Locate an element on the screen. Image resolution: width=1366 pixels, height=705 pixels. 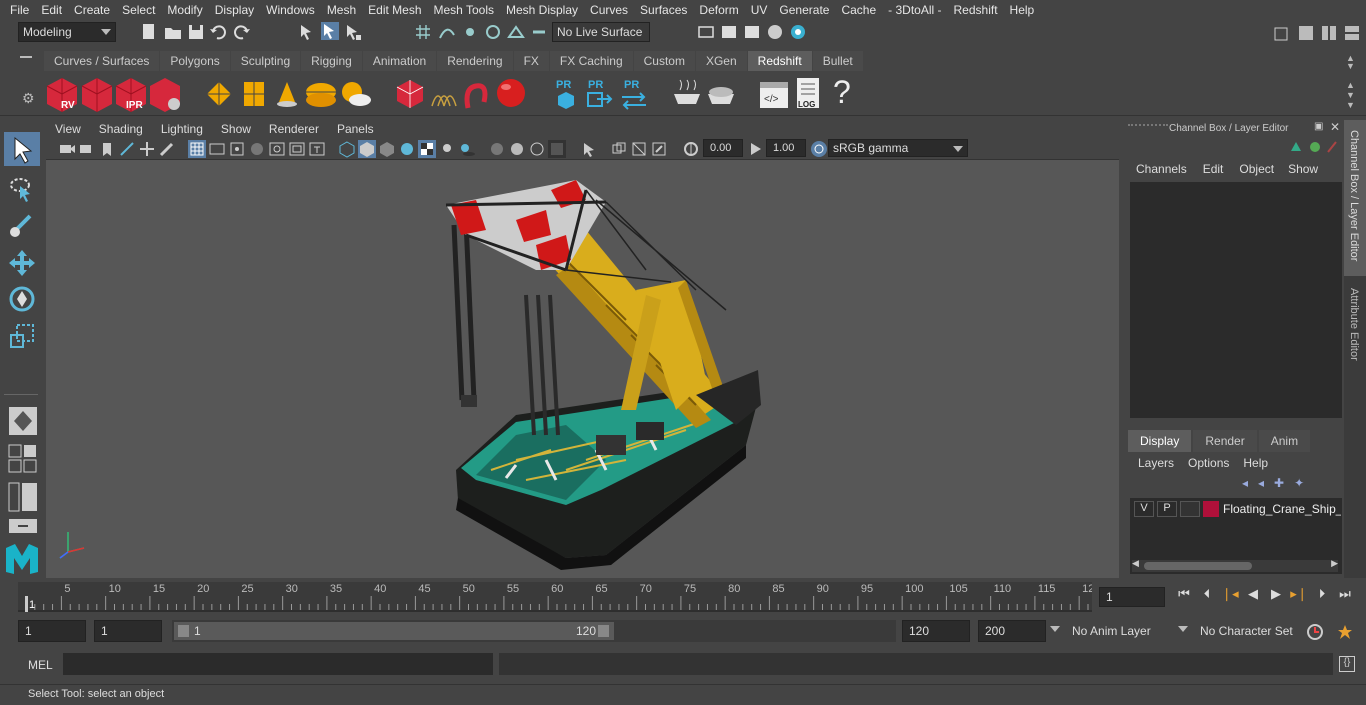
menu-uv: UV is located at coordinates (759, 10).